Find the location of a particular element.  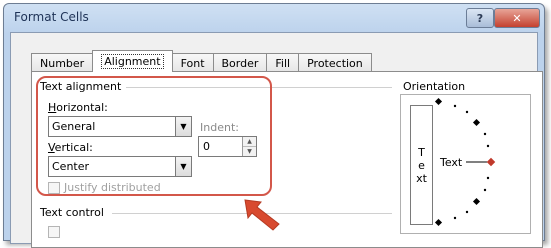

spin-up-icon: ▲ is located at coordinates (249, 141).